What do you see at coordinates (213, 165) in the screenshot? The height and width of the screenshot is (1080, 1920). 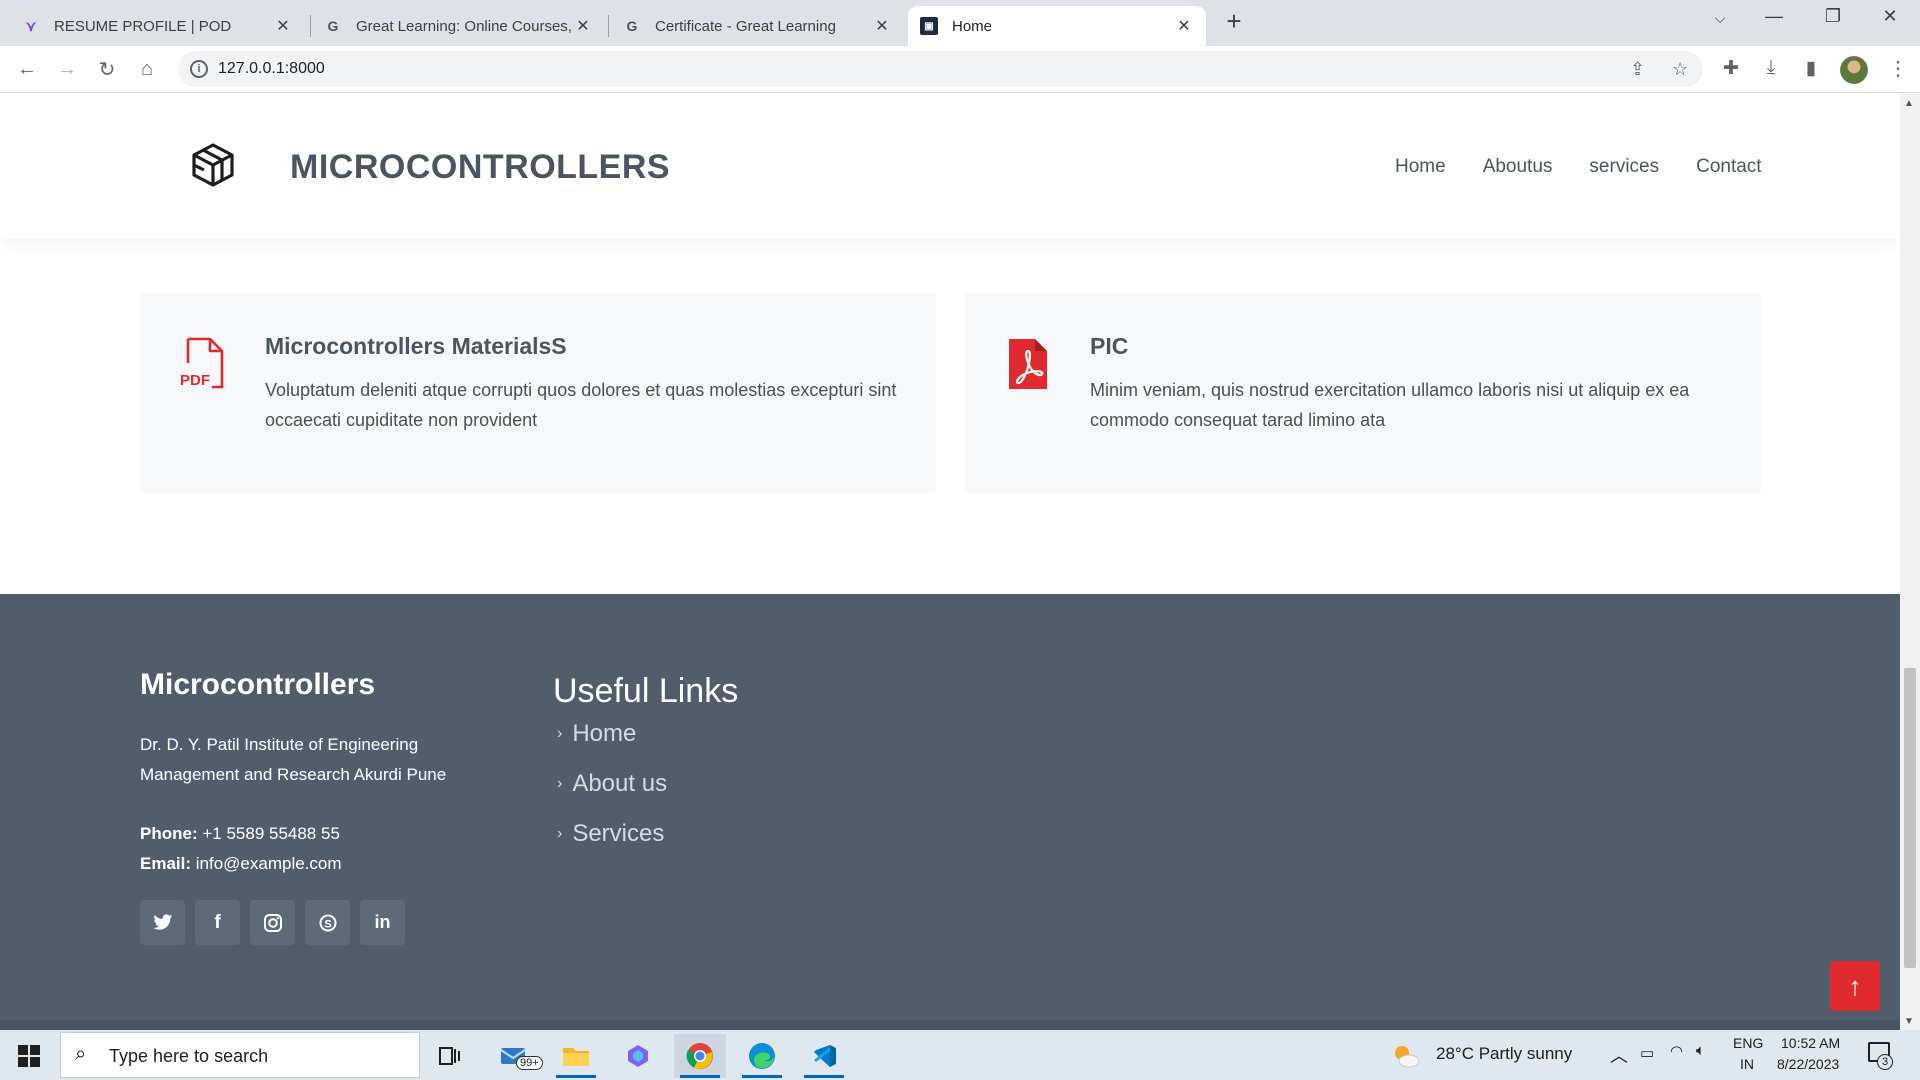 I see `logo-icon` at bounding box center [213, 165].